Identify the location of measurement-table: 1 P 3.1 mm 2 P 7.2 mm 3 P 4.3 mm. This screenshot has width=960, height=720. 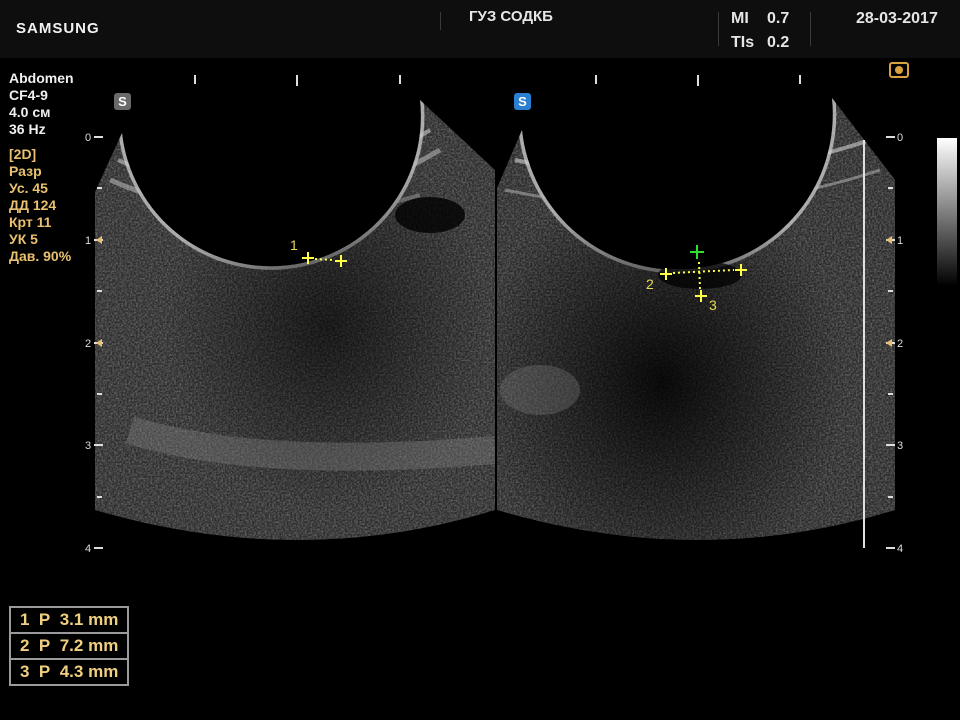
(69, 646).